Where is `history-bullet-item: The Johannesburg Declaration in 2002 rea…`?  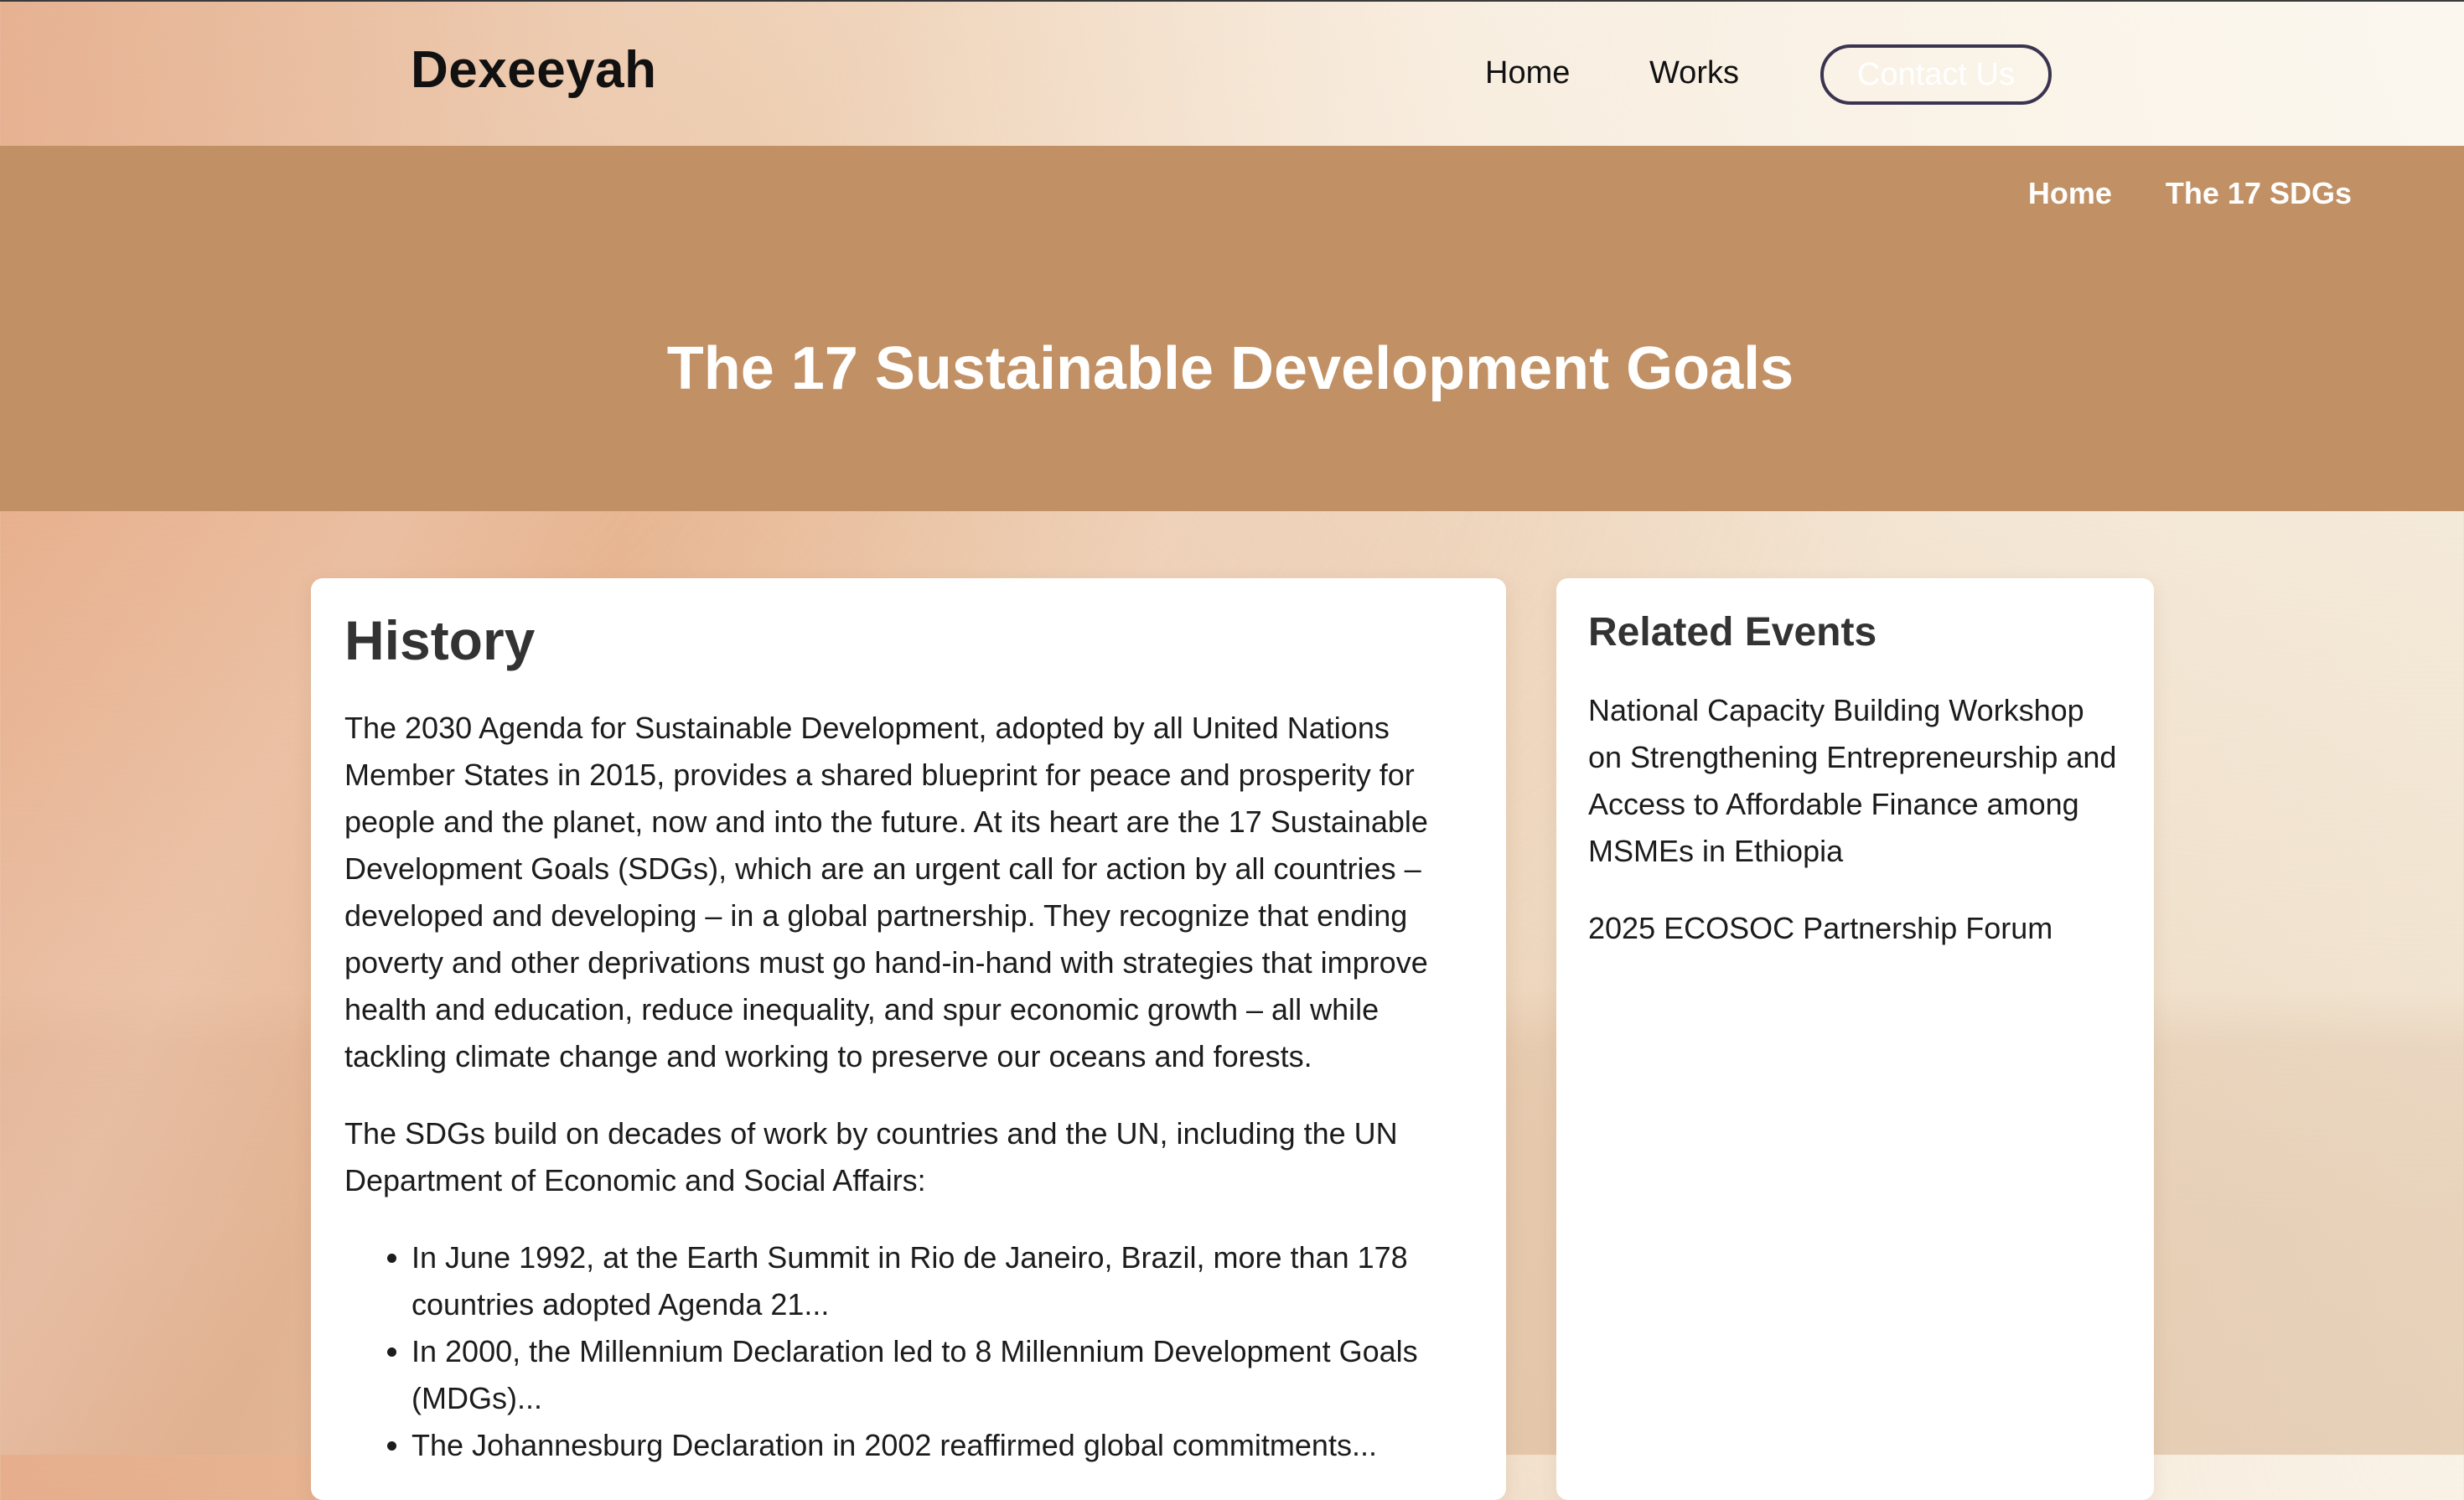
history-bullet-item: The Johannesburg Declaration in 2002 rea… is located at coordinates (942, 1445).